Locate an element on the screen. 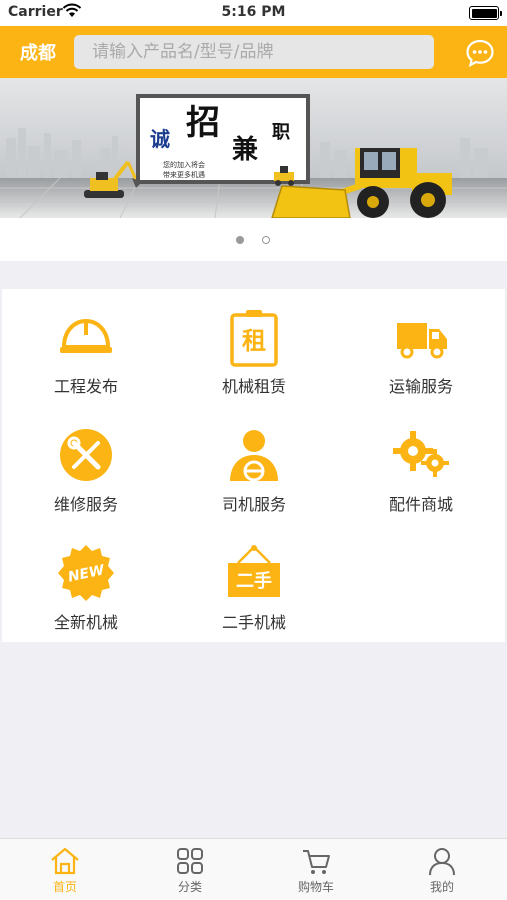 Image resolution: width=507 pixels, height=900 pixels. chat-bubble-icon is located at coordinates (480, 53).